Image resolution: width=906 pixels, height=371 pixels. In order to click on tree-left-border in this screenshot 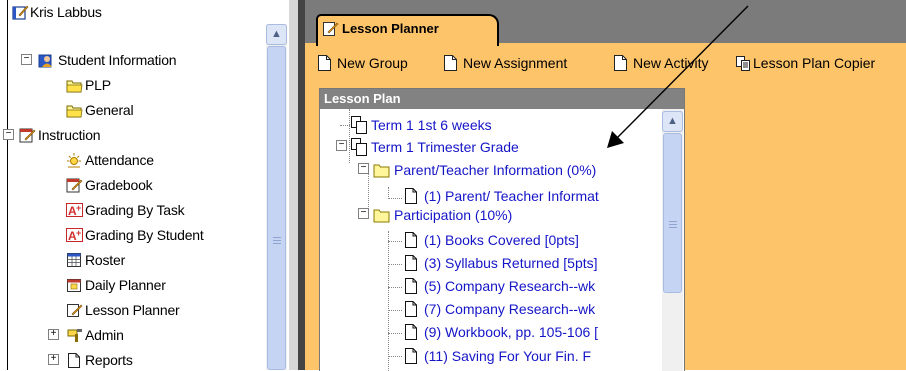, I will do `click(7, 185)`.